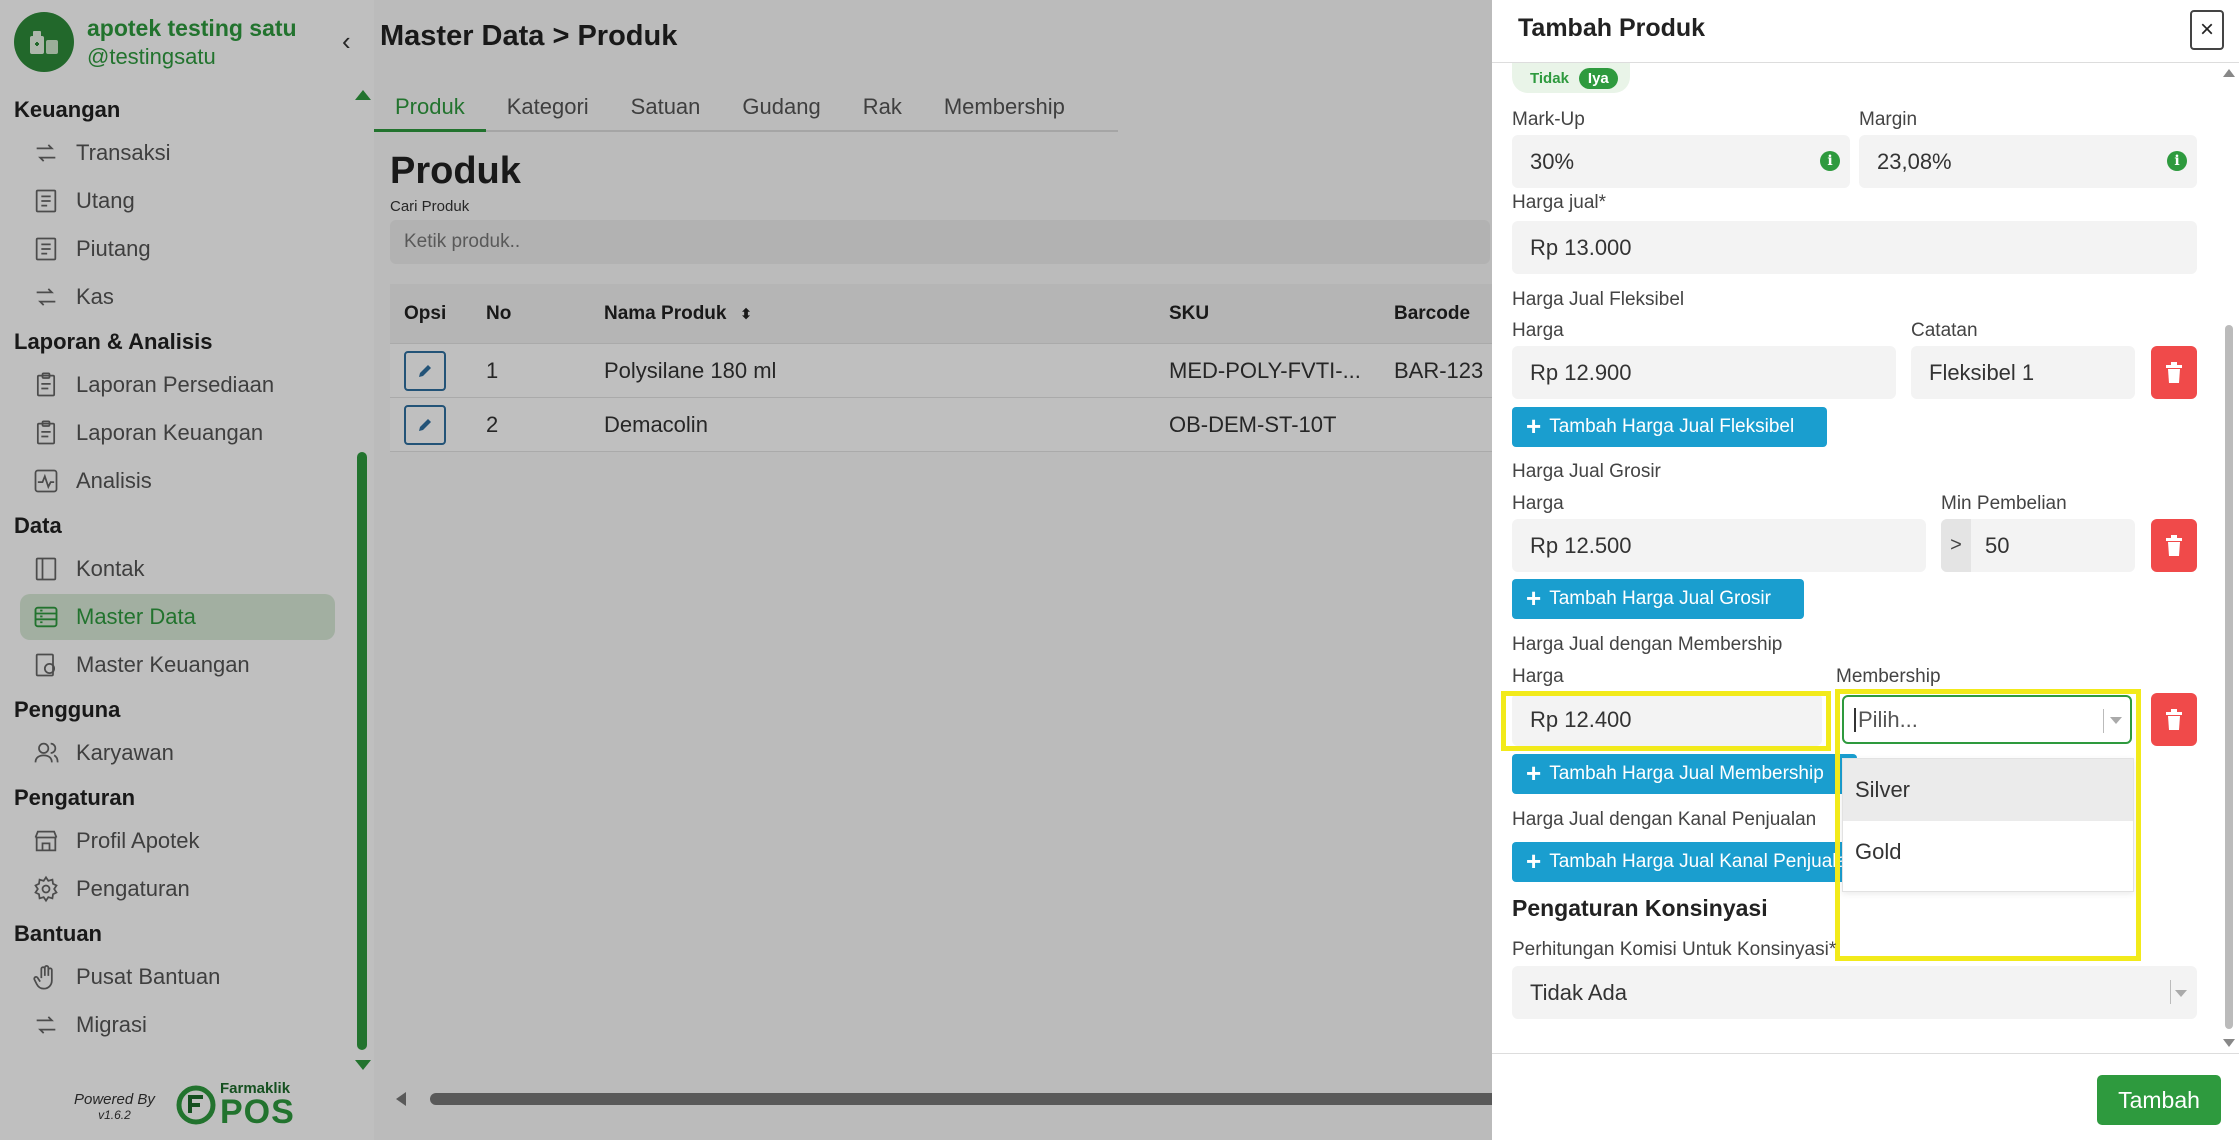 This screenshot has height=1140, width=2239. Describe the element at coordinates (1538, 676) in the screenshot. I see `membership-harga-label: Harga` at that location.